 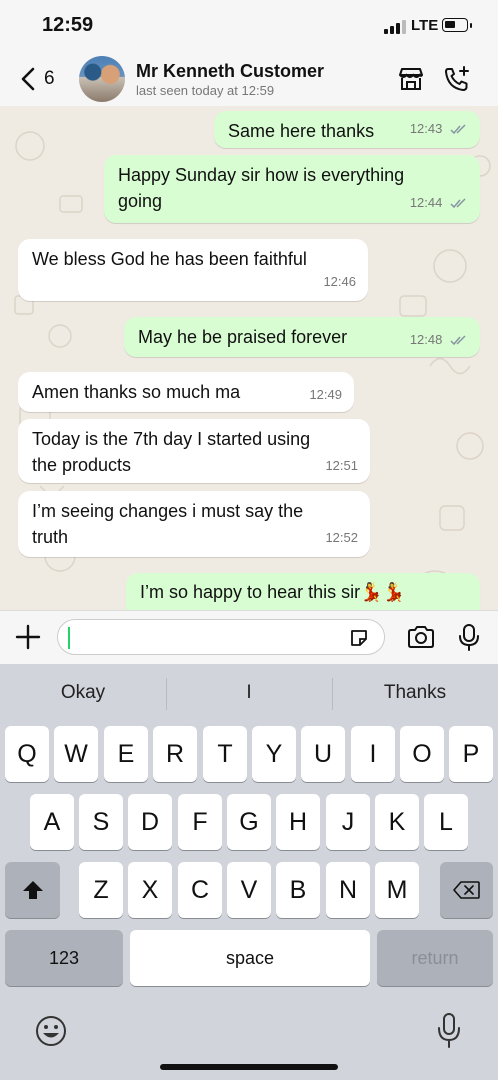 I want to click on message-time: 12:51, so click(x=341, y=465).